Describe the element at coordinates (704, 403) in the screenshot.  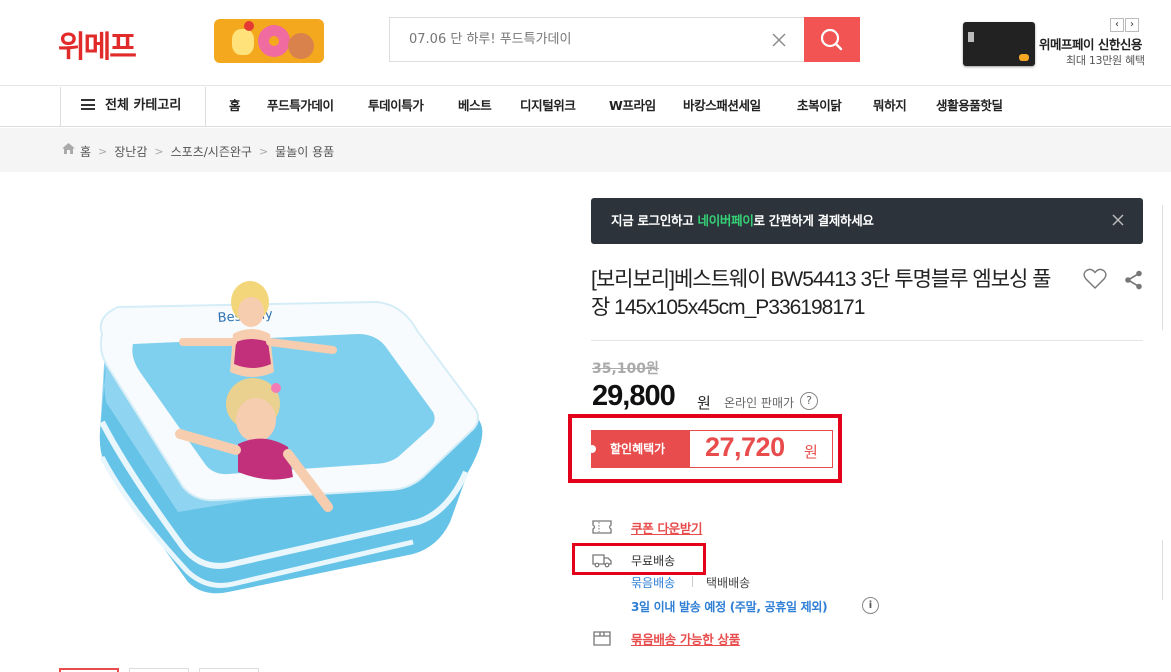
I see `price-unit: 원` at that location.